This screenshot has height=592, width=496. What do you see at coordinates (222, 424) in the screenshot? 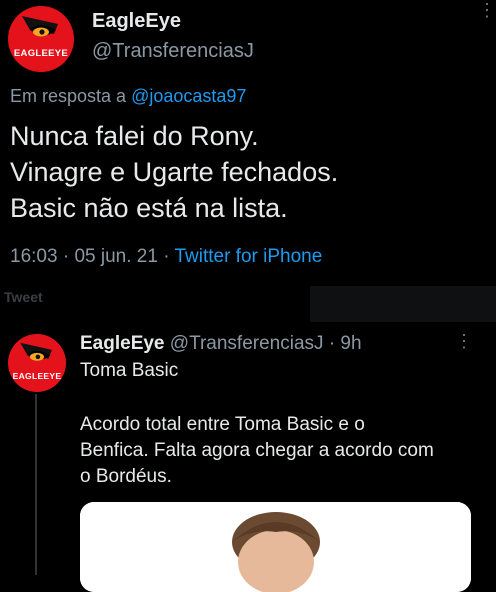
I see `quoted-line: Acordo total entre Toma Basic e o` at bounding box center [222, 424].